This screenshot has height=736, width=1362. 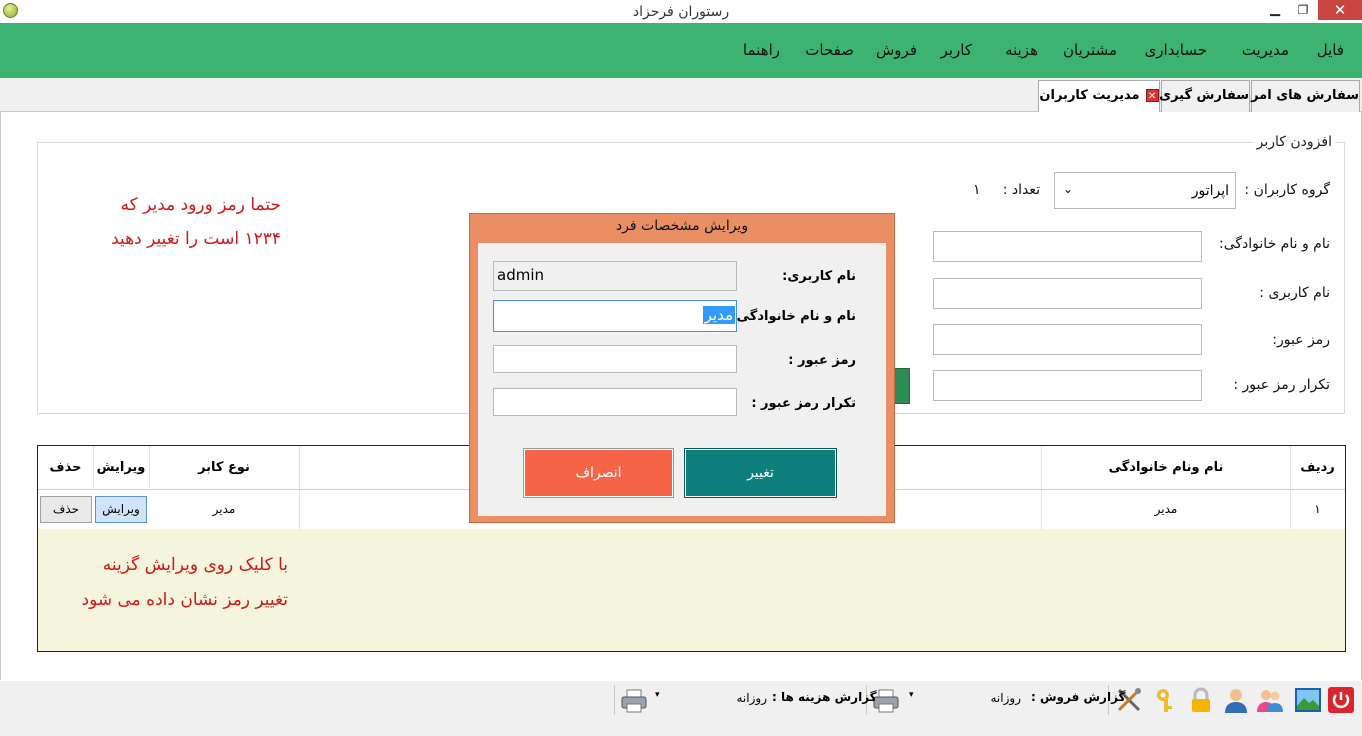 I want to click on users-icon, so click(x=1270, y=700).